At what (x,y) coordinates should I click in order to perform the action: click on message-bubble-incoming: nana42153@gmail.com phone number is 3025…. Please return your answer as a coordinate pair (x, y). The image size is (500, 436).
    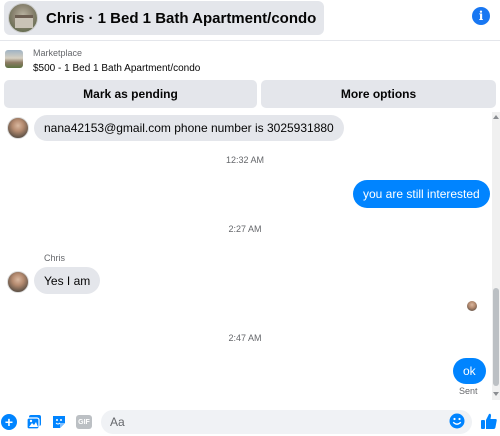
    Looking at the image, I should click on (189, 128).